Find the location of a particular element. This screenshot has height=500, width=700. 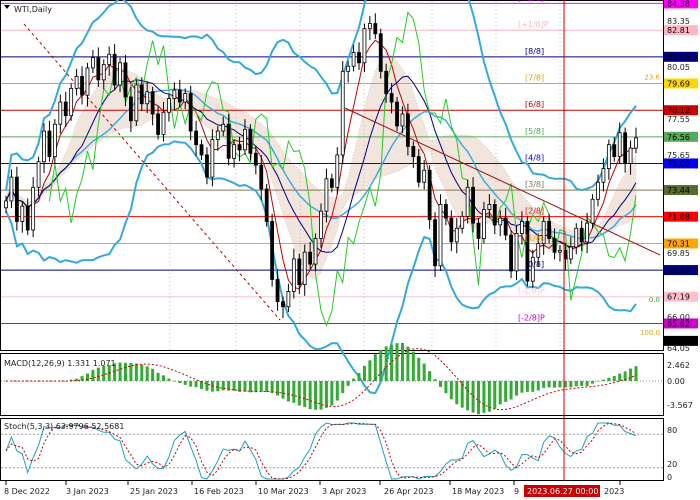

murrey-level-label: [0/8] is located at coordinates (534, 264).